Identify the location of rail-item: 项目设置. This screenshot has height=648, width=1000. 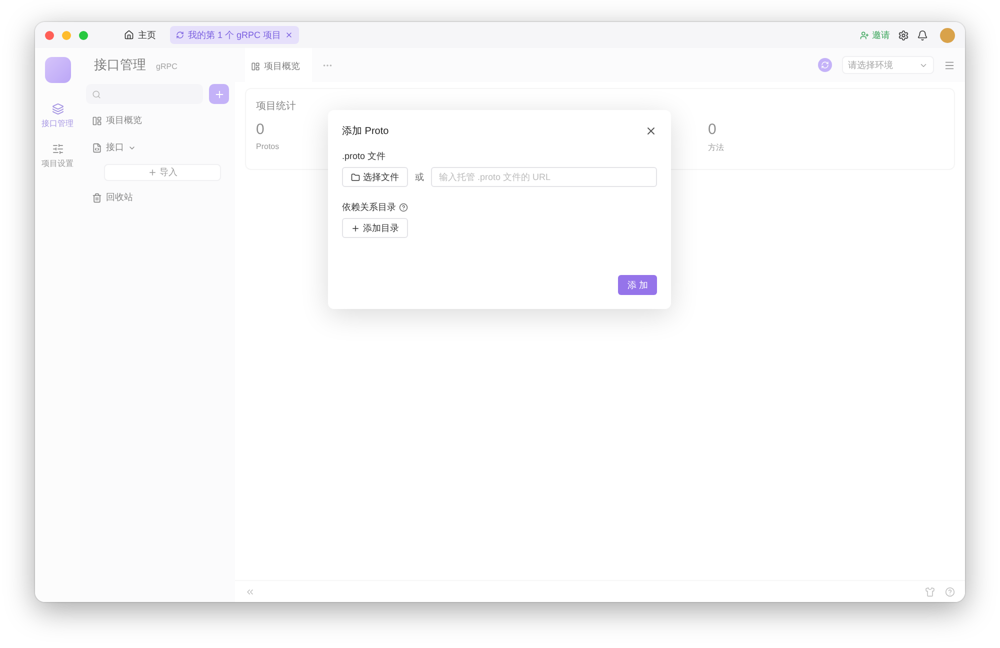
(58, 156).